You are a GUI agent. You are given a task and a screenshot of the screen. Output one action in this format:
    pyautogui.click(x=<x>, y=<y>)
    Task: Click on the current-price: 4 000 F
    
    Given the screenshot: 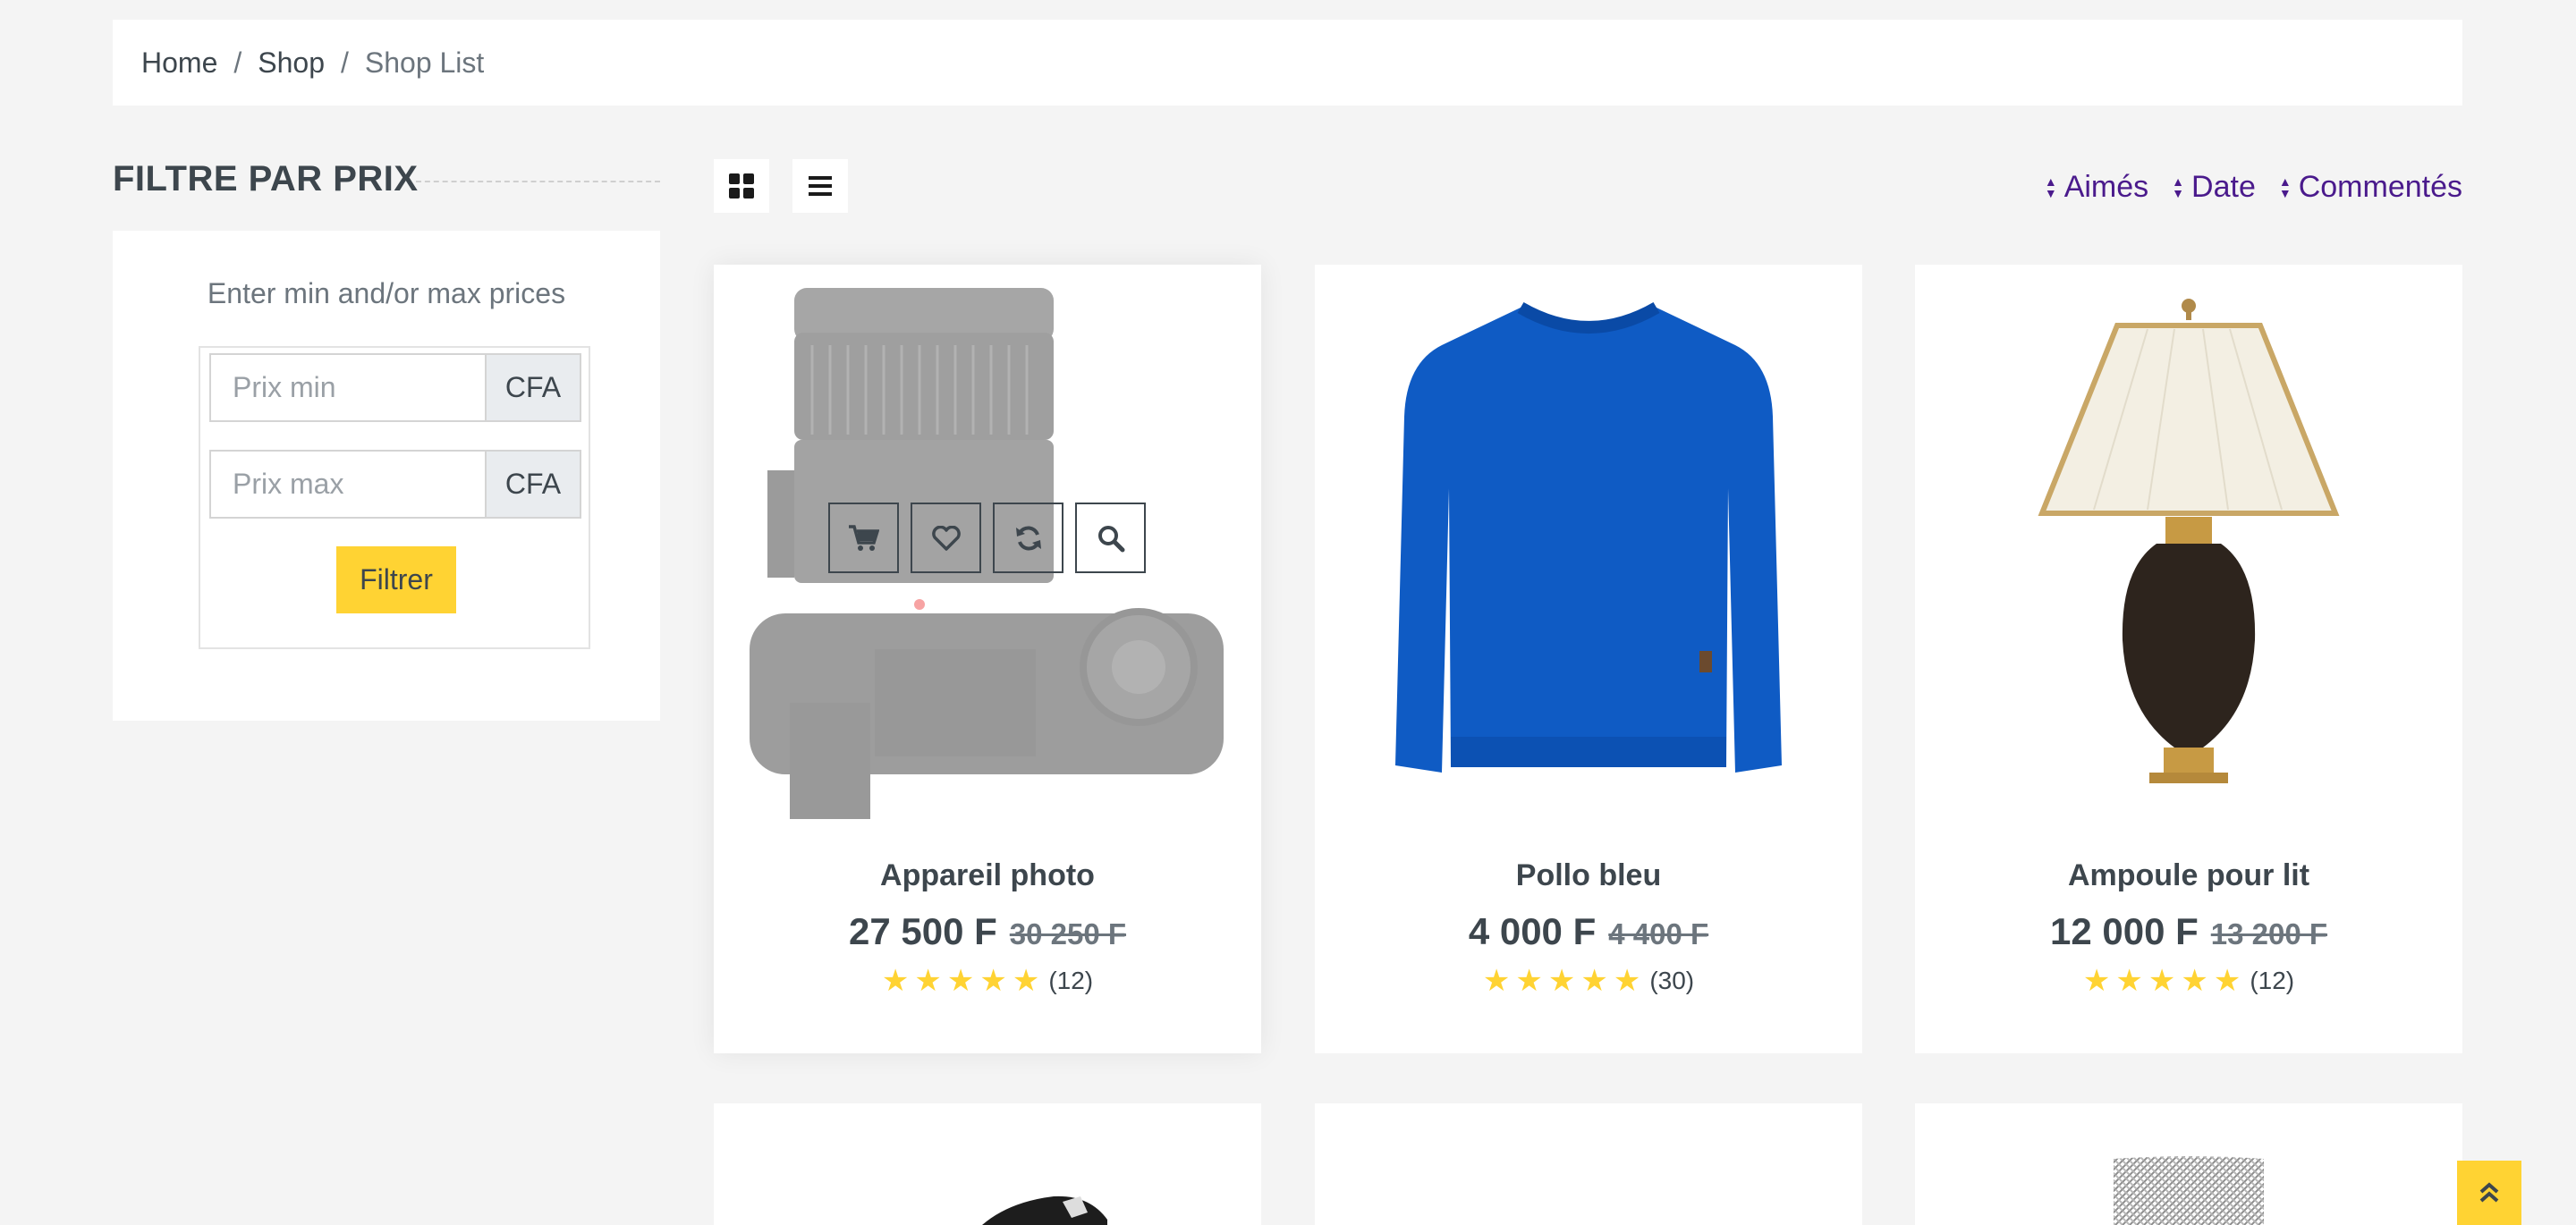 What is the action you would take?
    pyautogui.click(x=1532, y=931)
    